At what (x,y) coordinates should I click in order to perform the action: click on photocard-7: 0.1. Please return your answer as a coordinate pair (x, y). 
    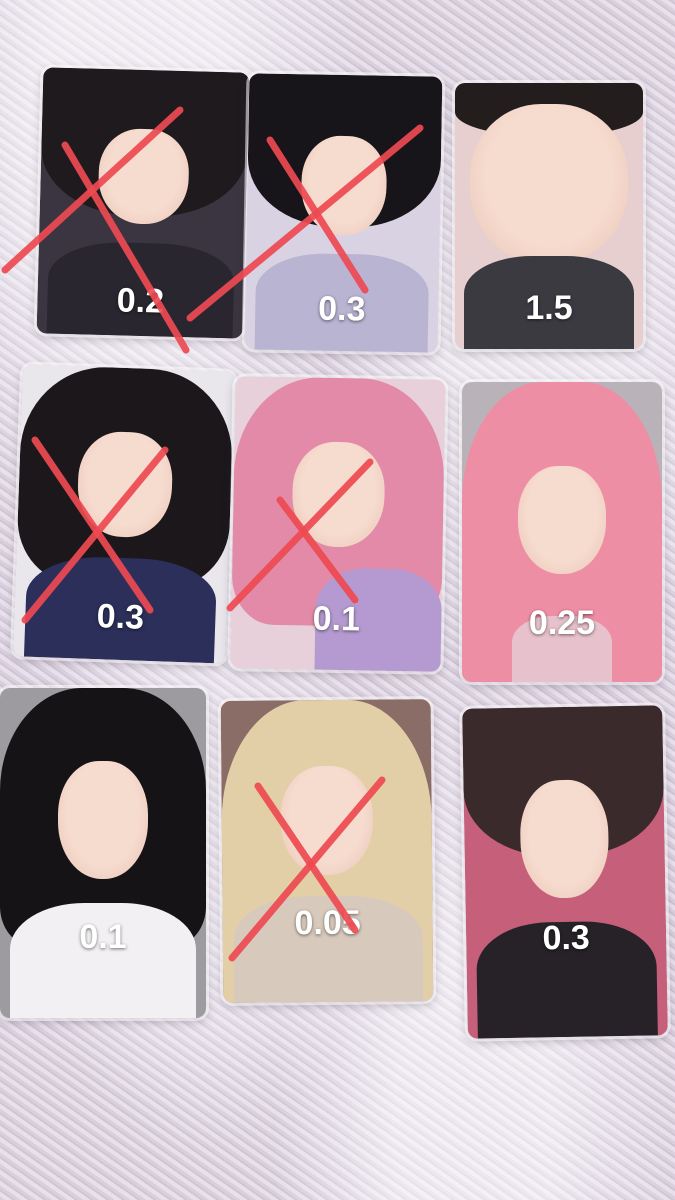
    Looking at the image, I should click on (103, 853).